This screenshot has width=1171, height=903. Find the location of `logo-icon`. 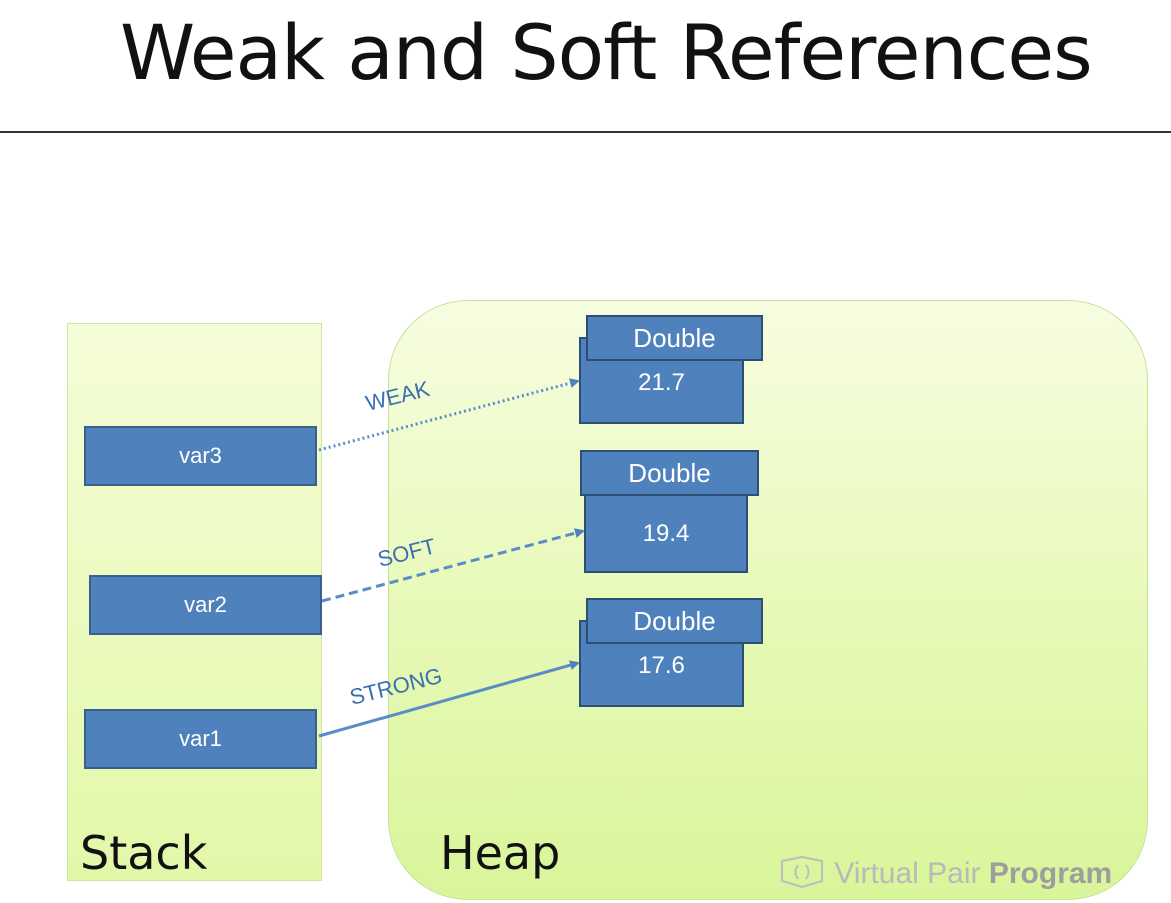

logo-icon is located at coordinates (802, 872).